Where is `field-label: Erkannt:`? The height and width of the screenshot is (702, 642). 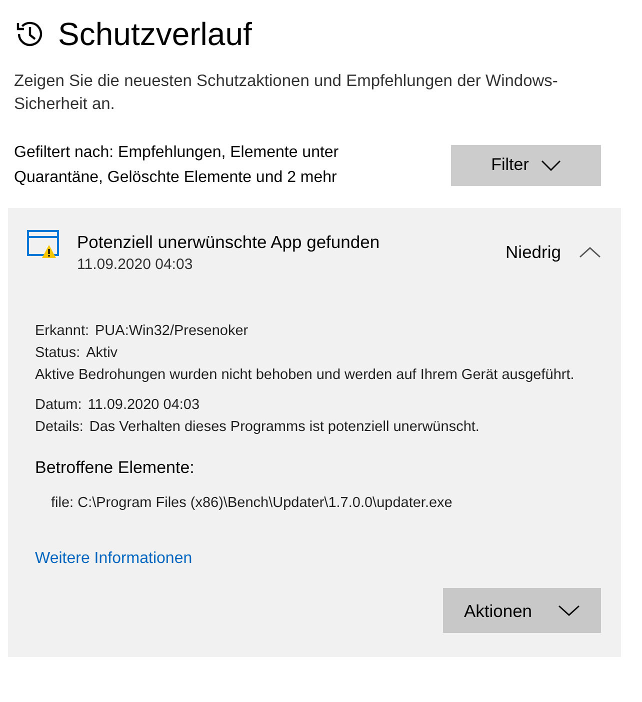
field-label: Erkannt: is located at coordinates (62, 331).